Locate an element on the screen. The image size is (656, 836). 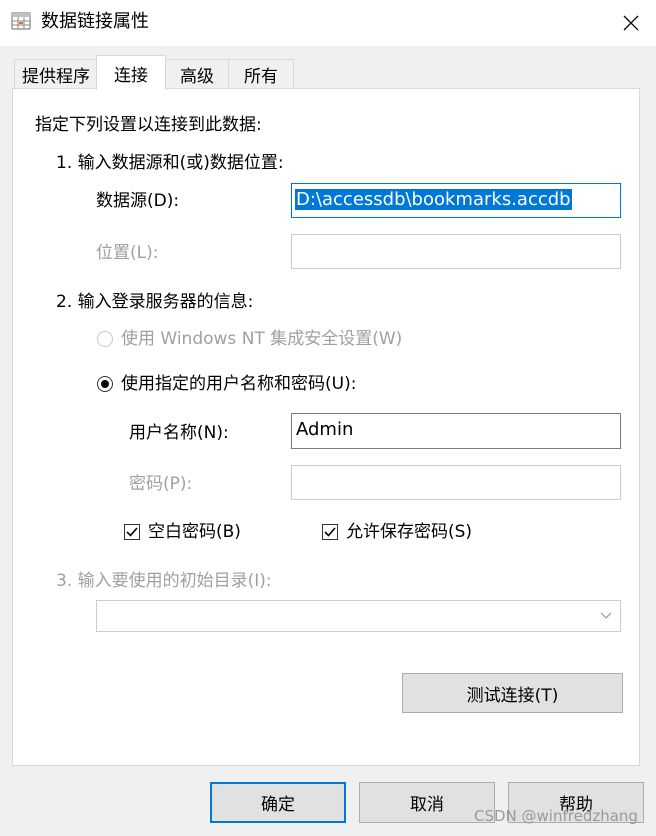
password-input is located at coordinates (456, 482).